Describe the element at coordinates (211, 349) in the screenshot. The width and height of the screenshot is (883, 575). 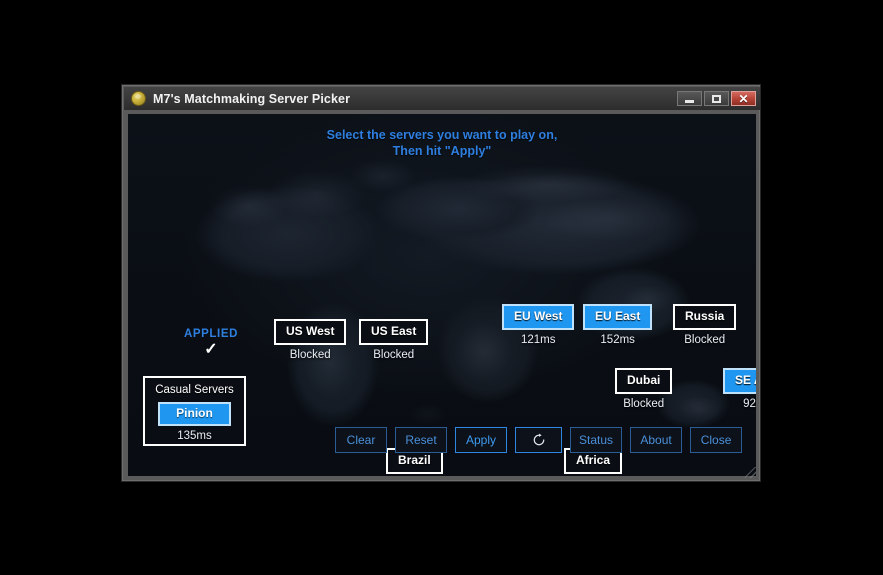
I see `check-icon: ✓` at that location.